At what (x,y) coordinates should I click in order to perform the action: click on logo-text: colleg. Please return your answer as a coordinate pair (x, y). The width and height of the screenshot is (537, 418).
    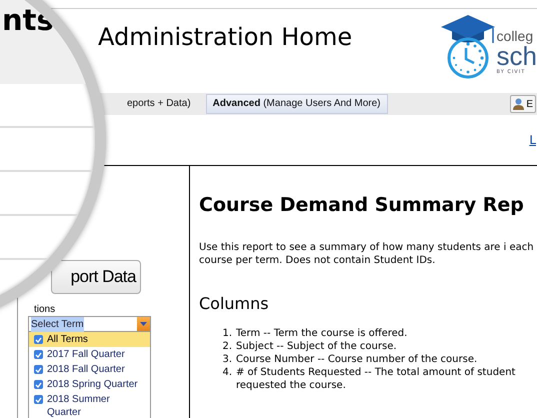
    Looking at the image, I should click on (515, 36).